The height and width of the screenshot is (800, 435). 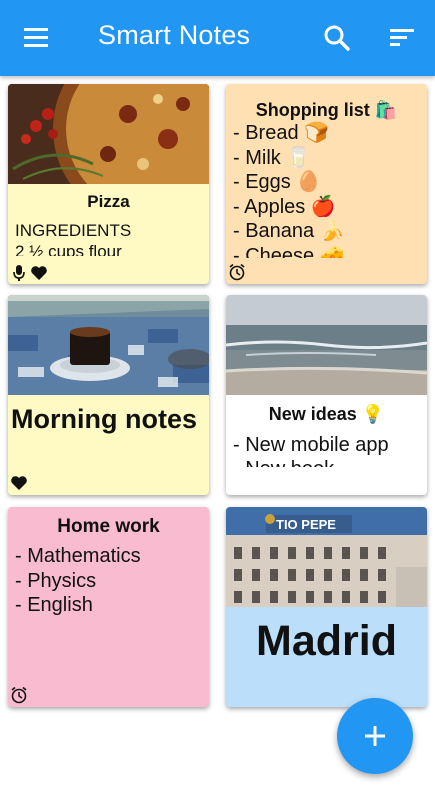 I want to click on search-icon, so click(x=337, y=38).